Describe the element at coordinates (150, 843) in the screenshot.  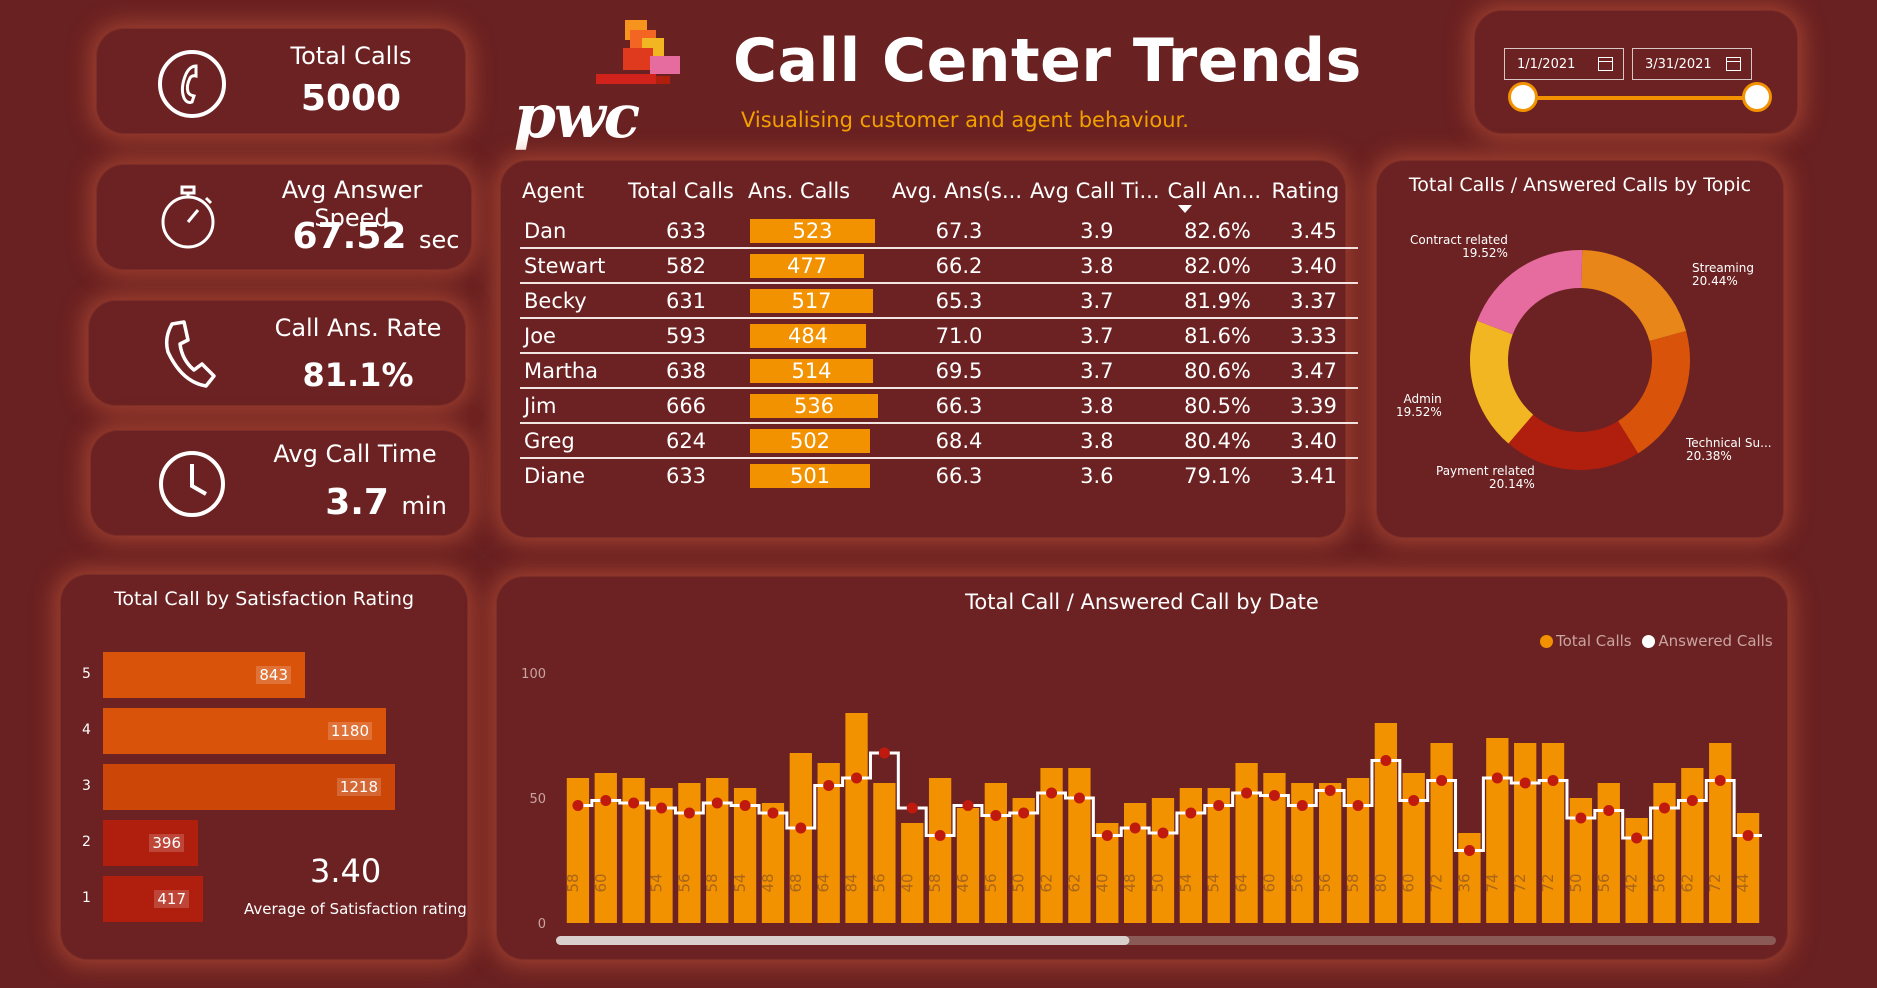
I see `satisfaction-bar: 396` at that location.